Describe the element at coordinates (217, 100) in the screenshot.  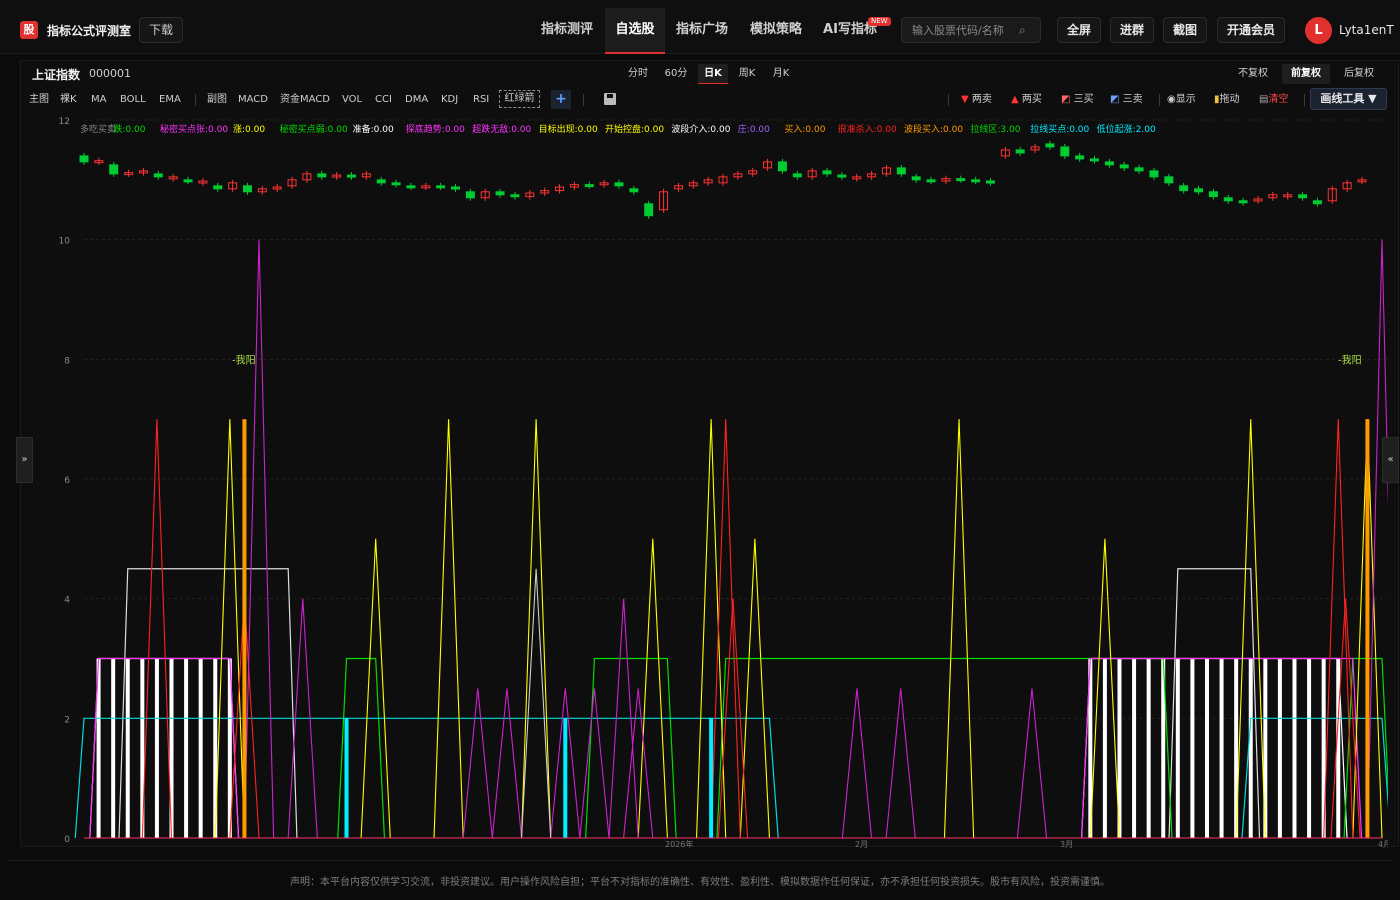
I see `indicator-sub-chart: 副图` at that location.